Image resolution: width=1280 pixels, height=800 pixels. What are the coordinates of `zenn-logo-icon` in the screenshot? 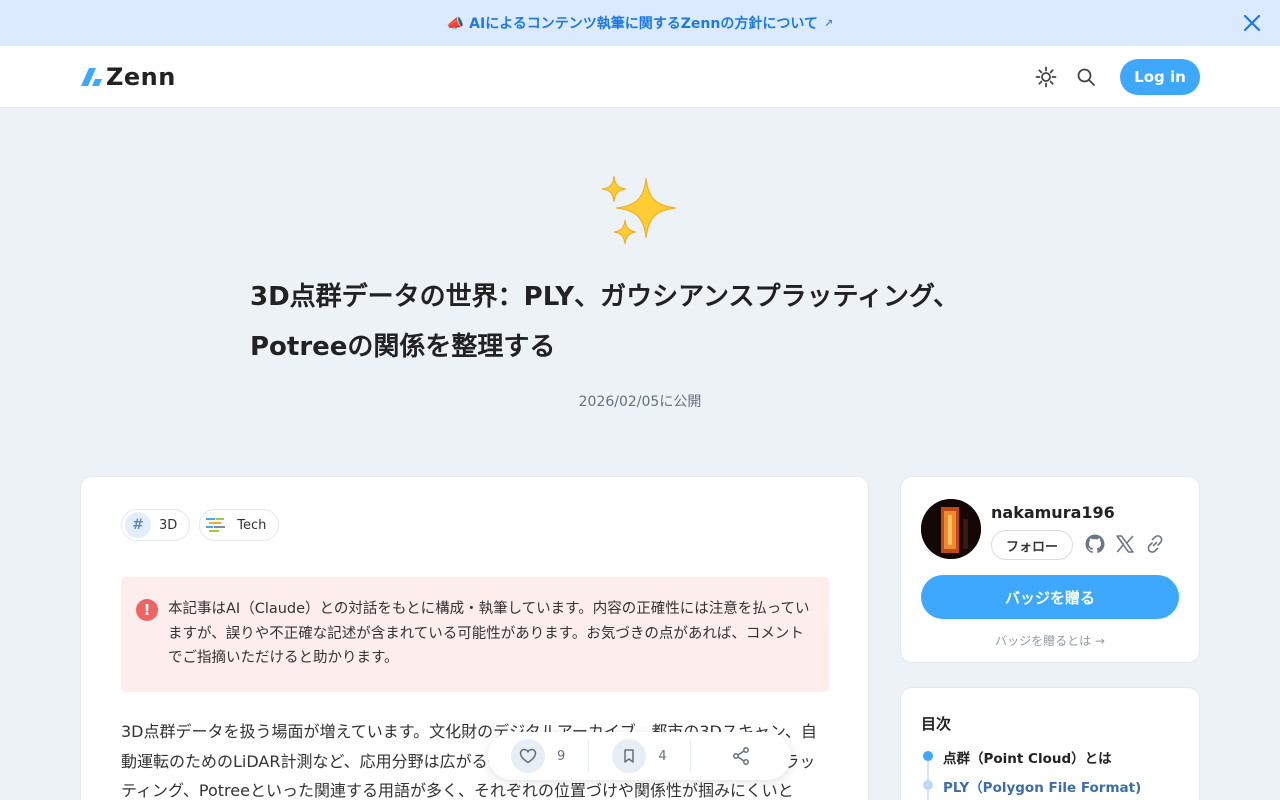 It's located at (91, 77).